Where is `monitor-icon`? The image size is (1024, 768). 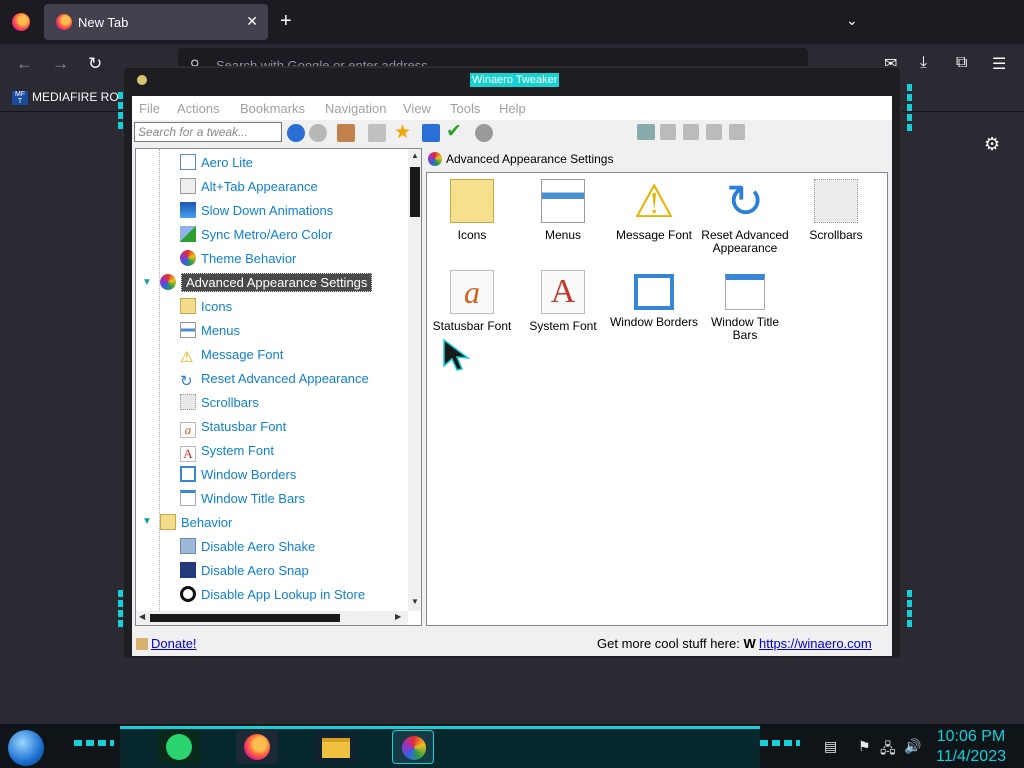 monitor-icon is located at coordinates (188, 210).